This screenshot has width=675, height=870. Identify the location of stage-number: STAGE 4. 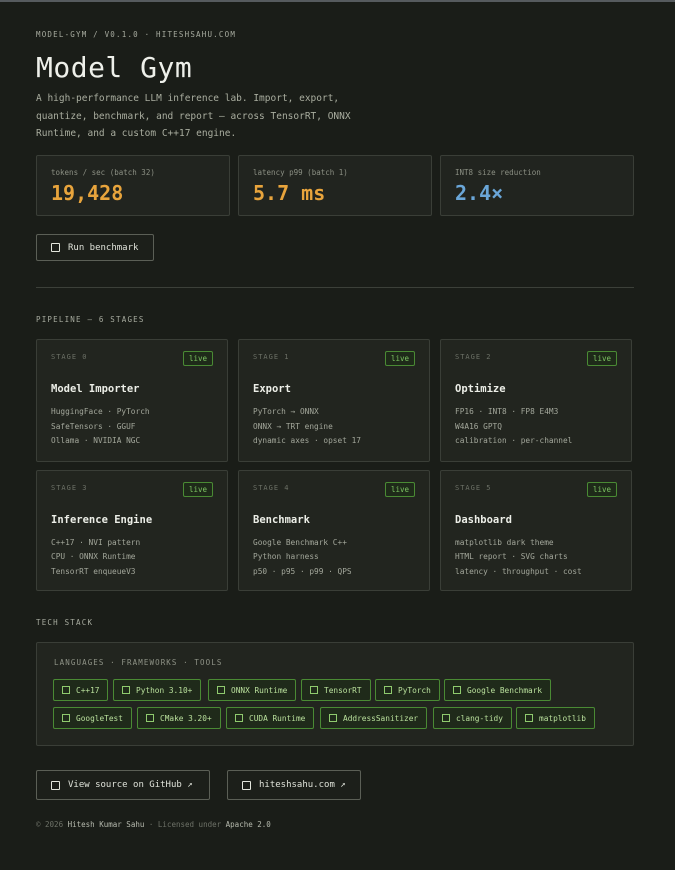
(271, 488).